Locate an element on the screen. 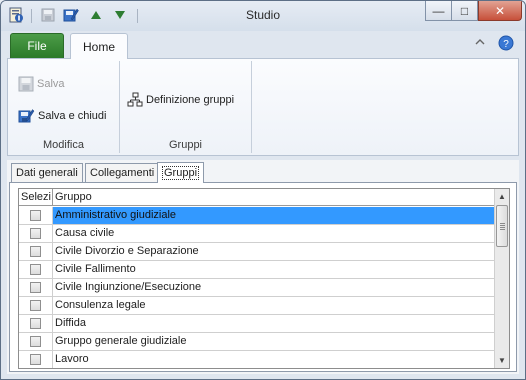 The height and width of the screenshot is (380, 526). ribbon-group-modifica: Salva Salva e chiudi Modifica is located at coordinates (63, 107).